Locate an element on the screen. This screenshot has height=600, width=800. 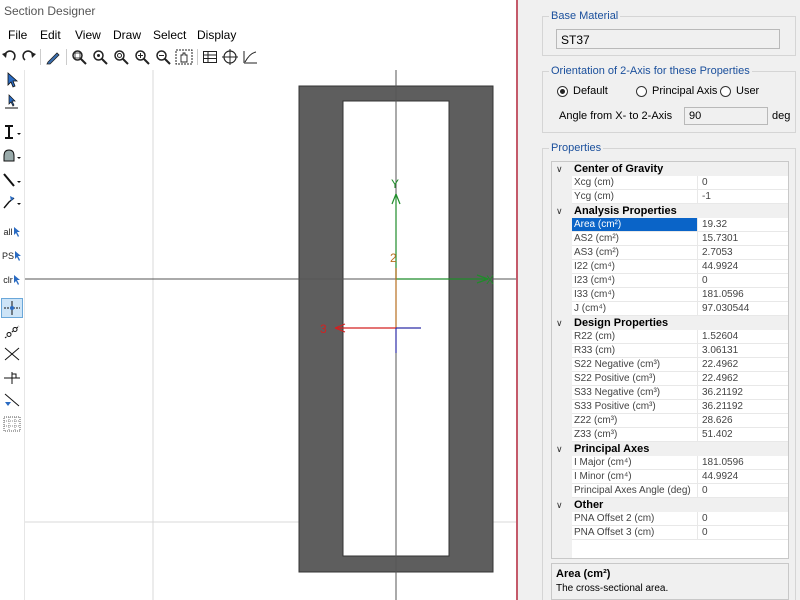
menu-display: Display is located at coordinates (216, 35).